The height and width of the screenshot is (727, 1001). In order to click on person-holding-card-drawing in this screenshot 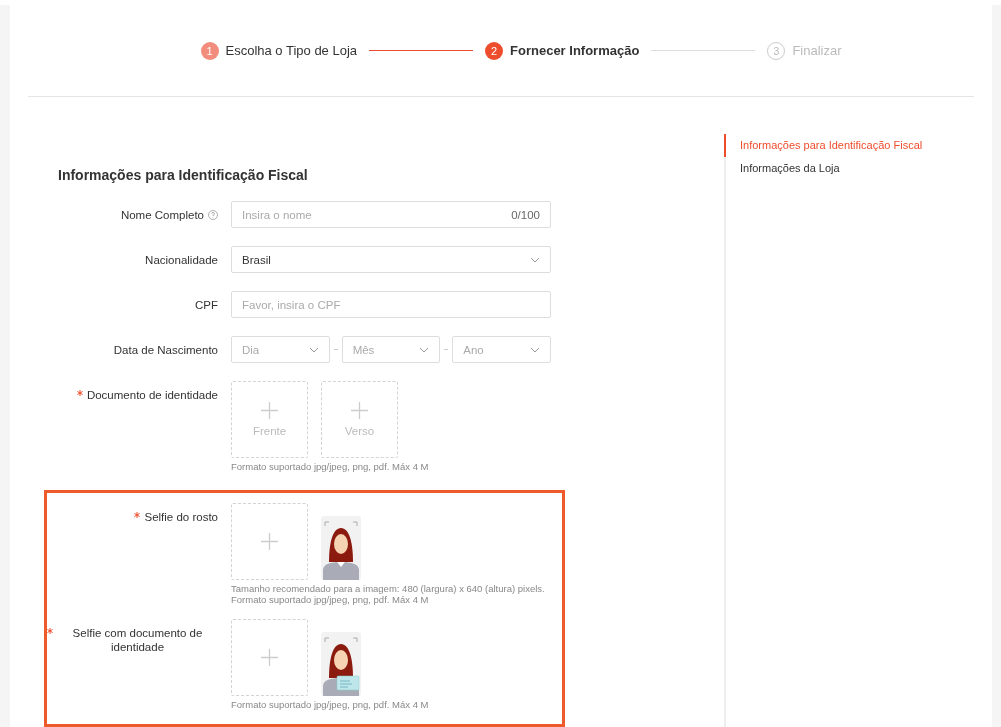, I will do `click(341, 664)`.